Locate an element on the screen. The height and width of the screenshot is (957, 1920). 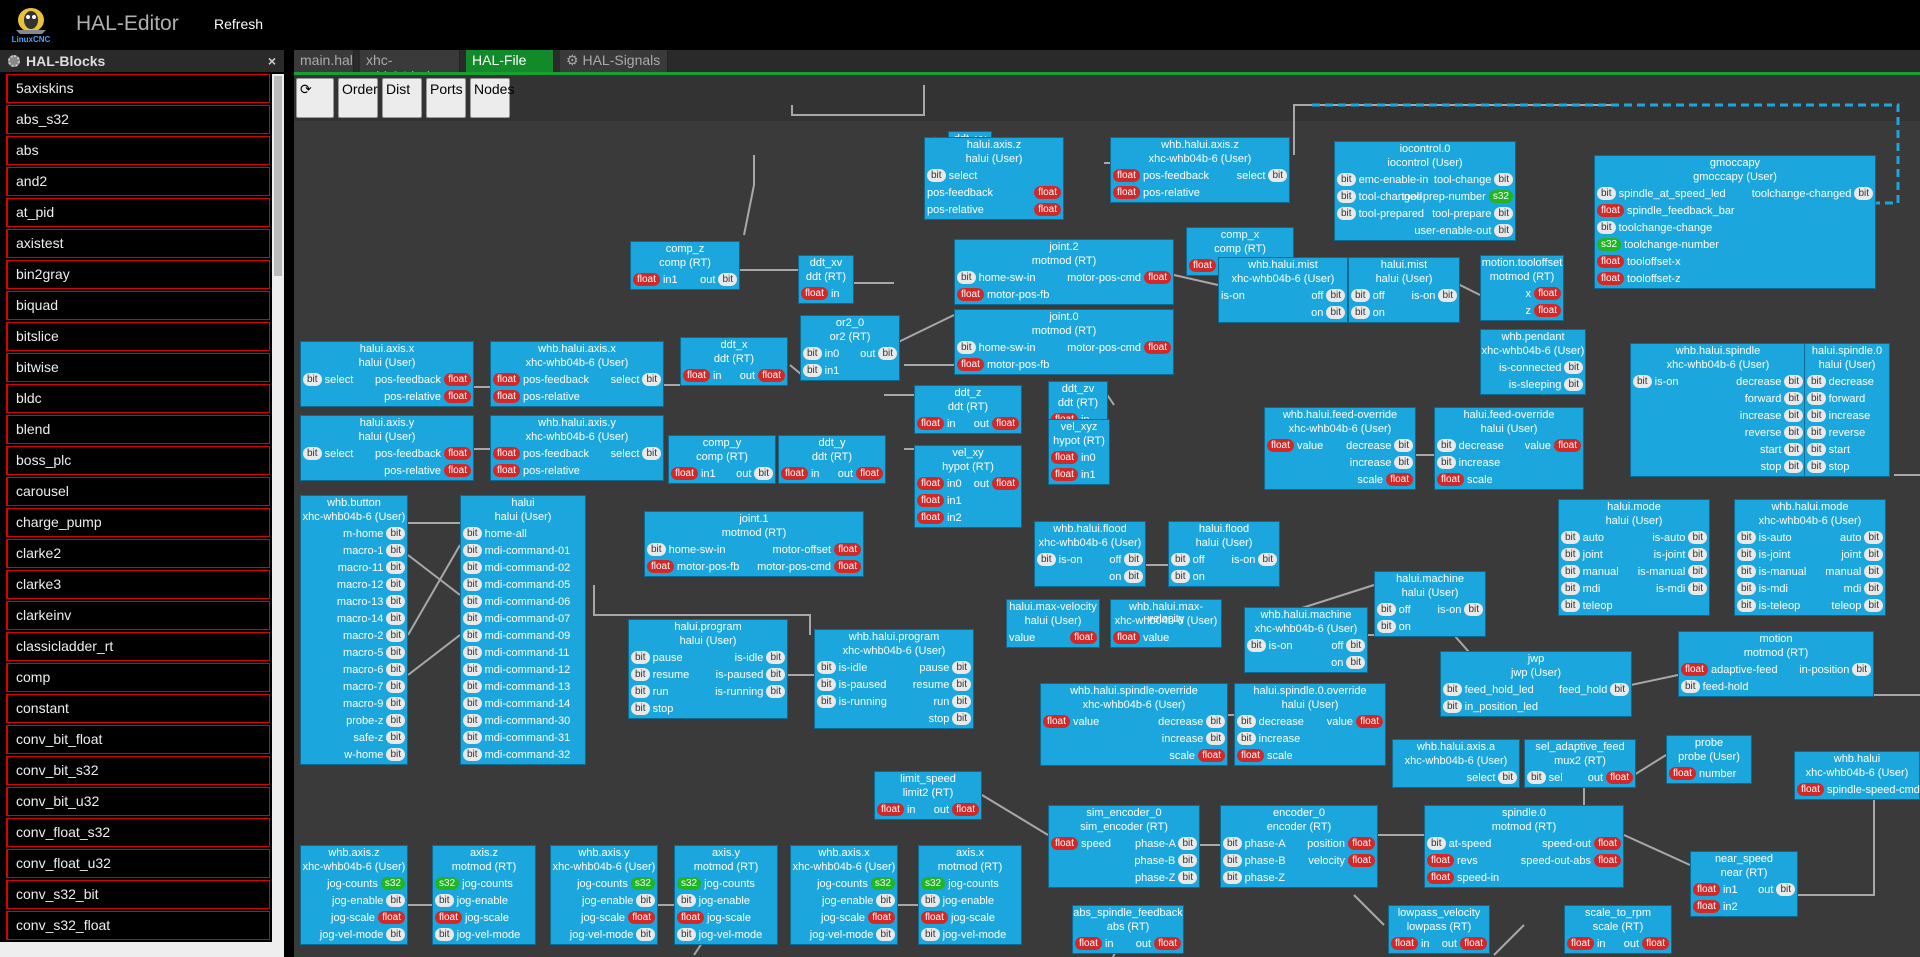
input-pin: bit mdi-command-32 is located at coordinates (516, 755).